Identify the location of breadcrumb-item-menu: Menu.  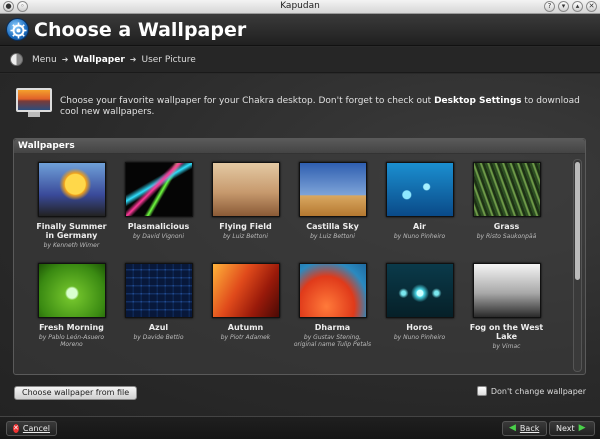
(44, 60).